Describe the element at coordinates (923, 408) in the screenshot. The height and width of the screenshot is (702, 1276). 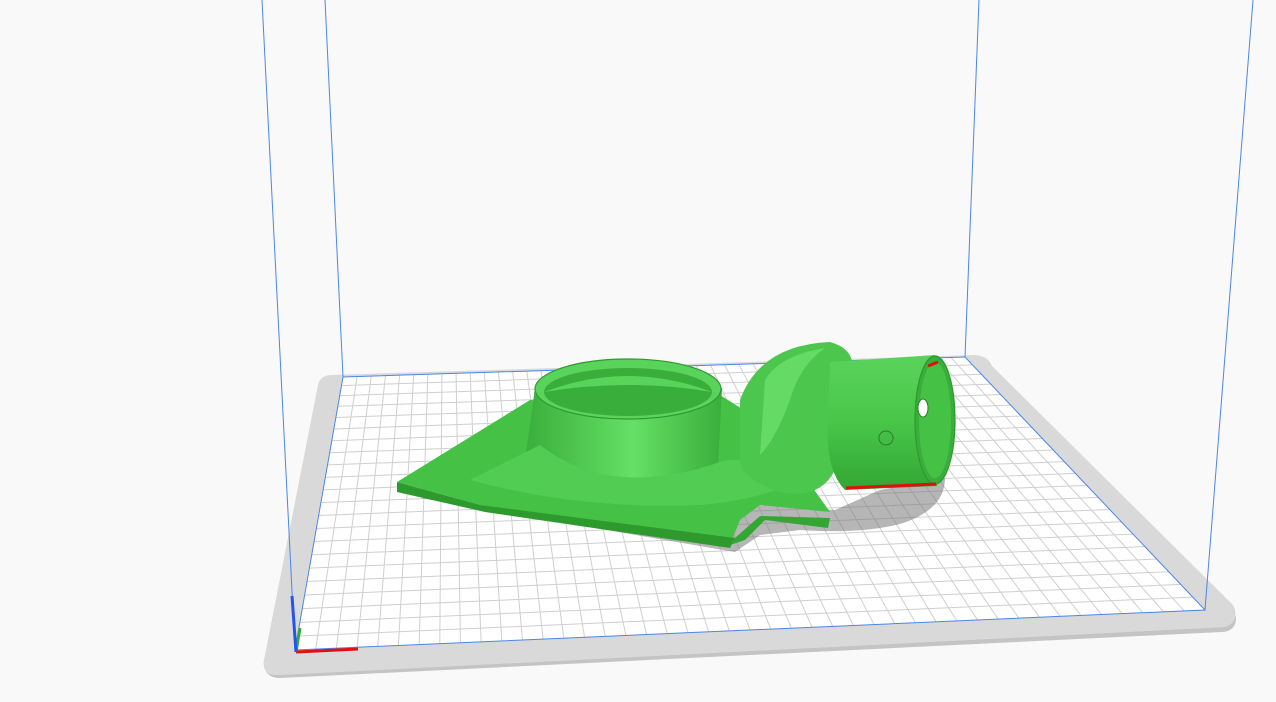
I see `model-screw-hole-end` at that location.